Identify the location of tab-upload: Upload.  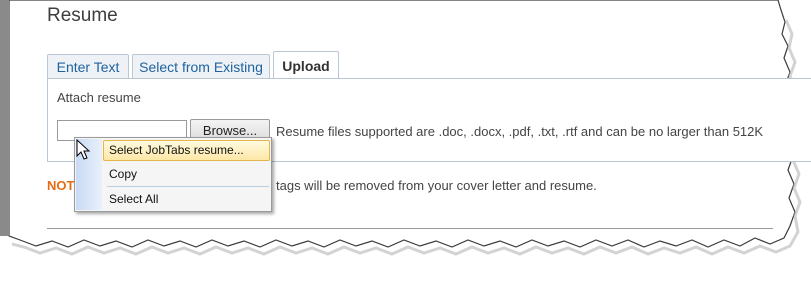
(306, 65).